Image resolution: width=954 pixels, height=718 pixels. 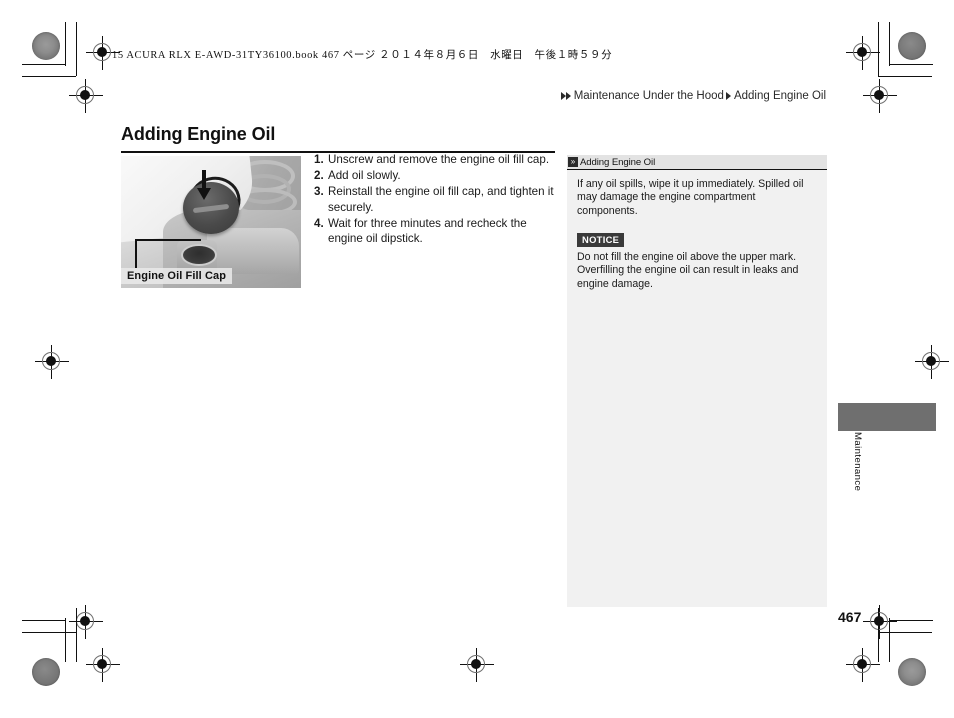 I want to click on registration-mark-right-center, so click(x=932, y=362).